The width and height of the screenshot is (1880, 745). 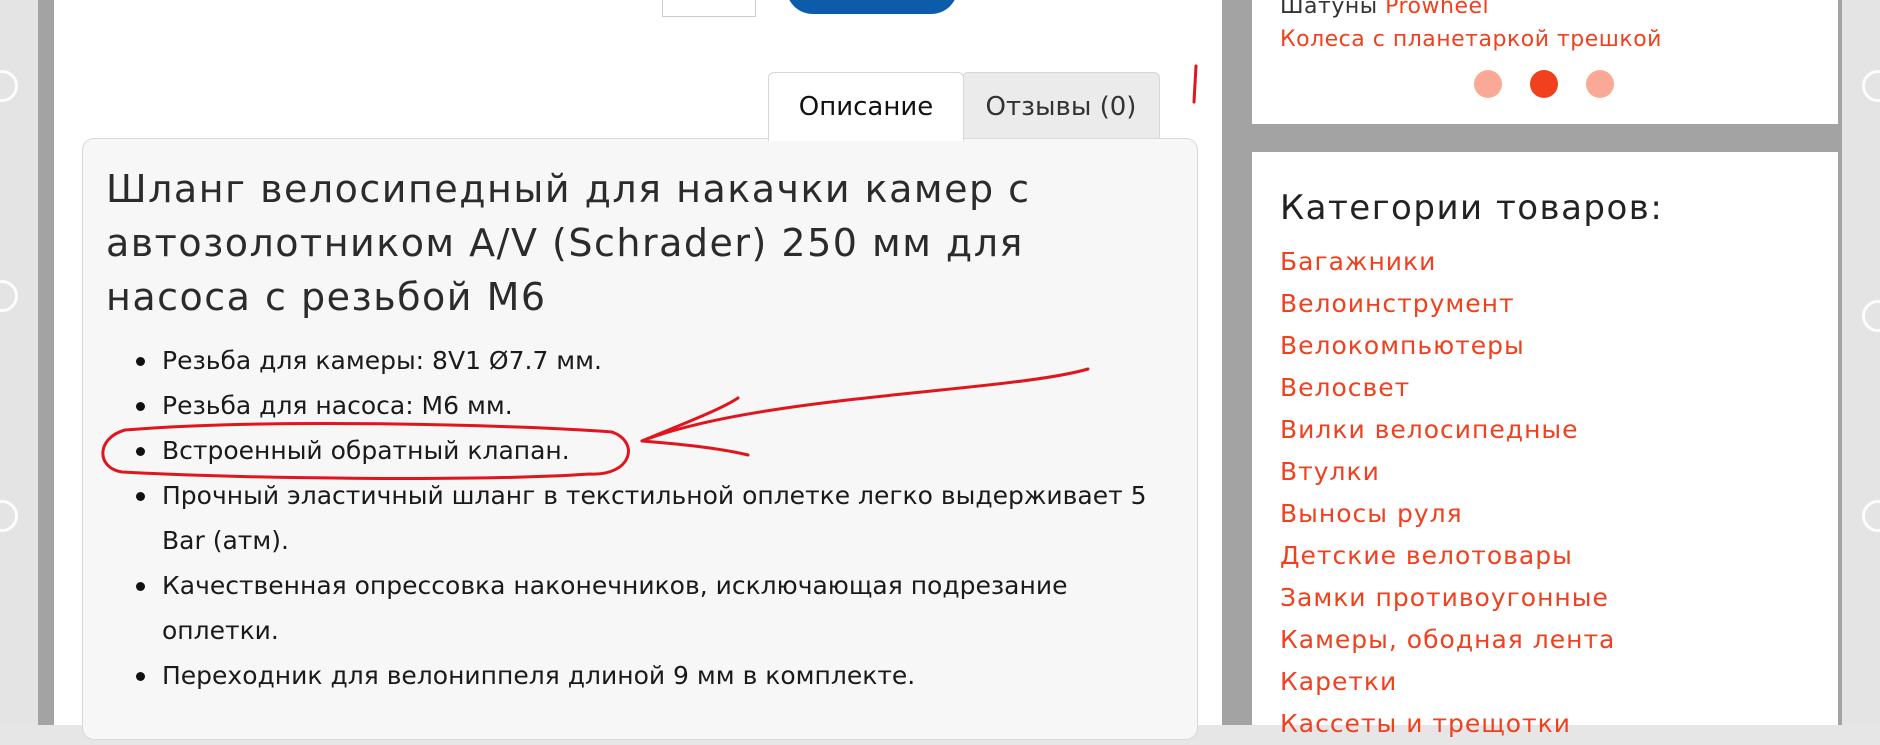 I want to click on category-item: Каретки, so click(x=1447, y=682).